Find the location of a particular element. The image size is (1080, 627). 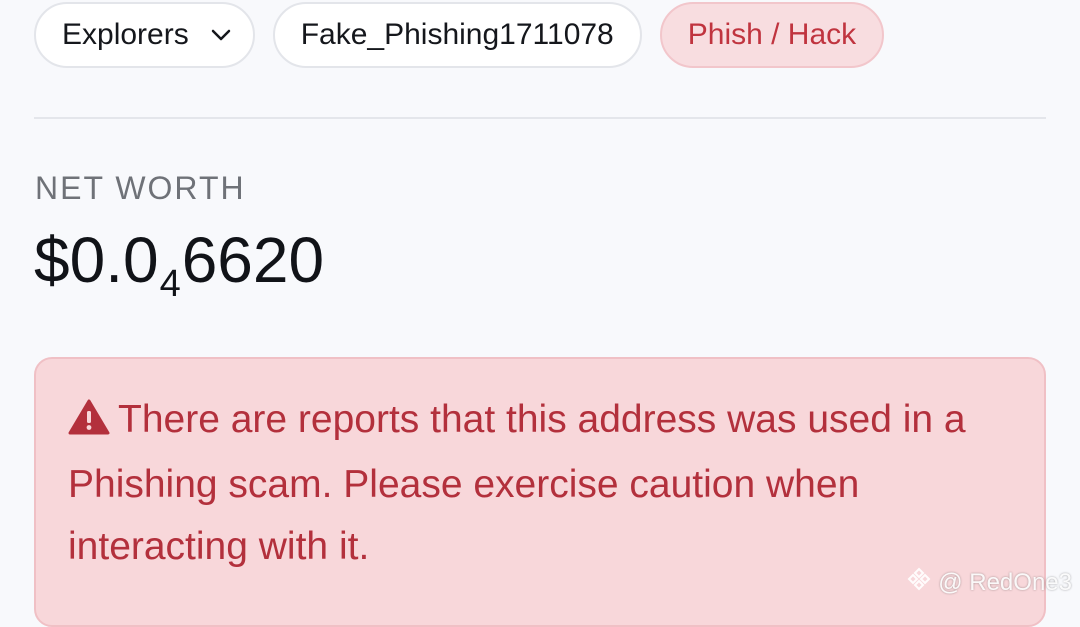

explorers-dropdown: Explorers is located at coordinates (144, 35).